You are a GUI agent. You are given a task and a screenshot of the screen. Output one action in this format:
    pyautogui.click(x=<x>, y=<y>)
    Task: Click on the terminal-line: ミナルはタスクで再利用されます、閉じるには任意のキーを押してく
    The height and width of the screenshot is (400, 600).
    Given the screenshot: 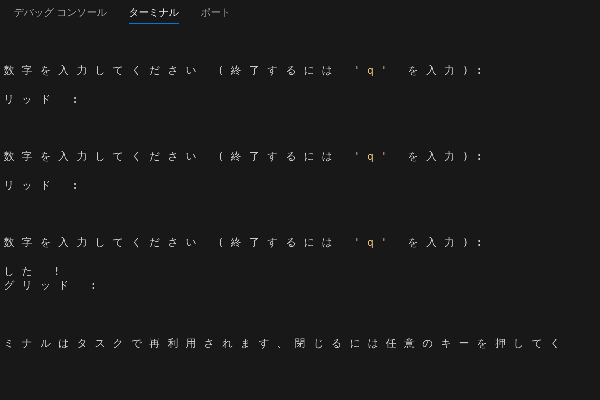 What is the action you would take?
    pyautogui.click(x=286, y=344)
    